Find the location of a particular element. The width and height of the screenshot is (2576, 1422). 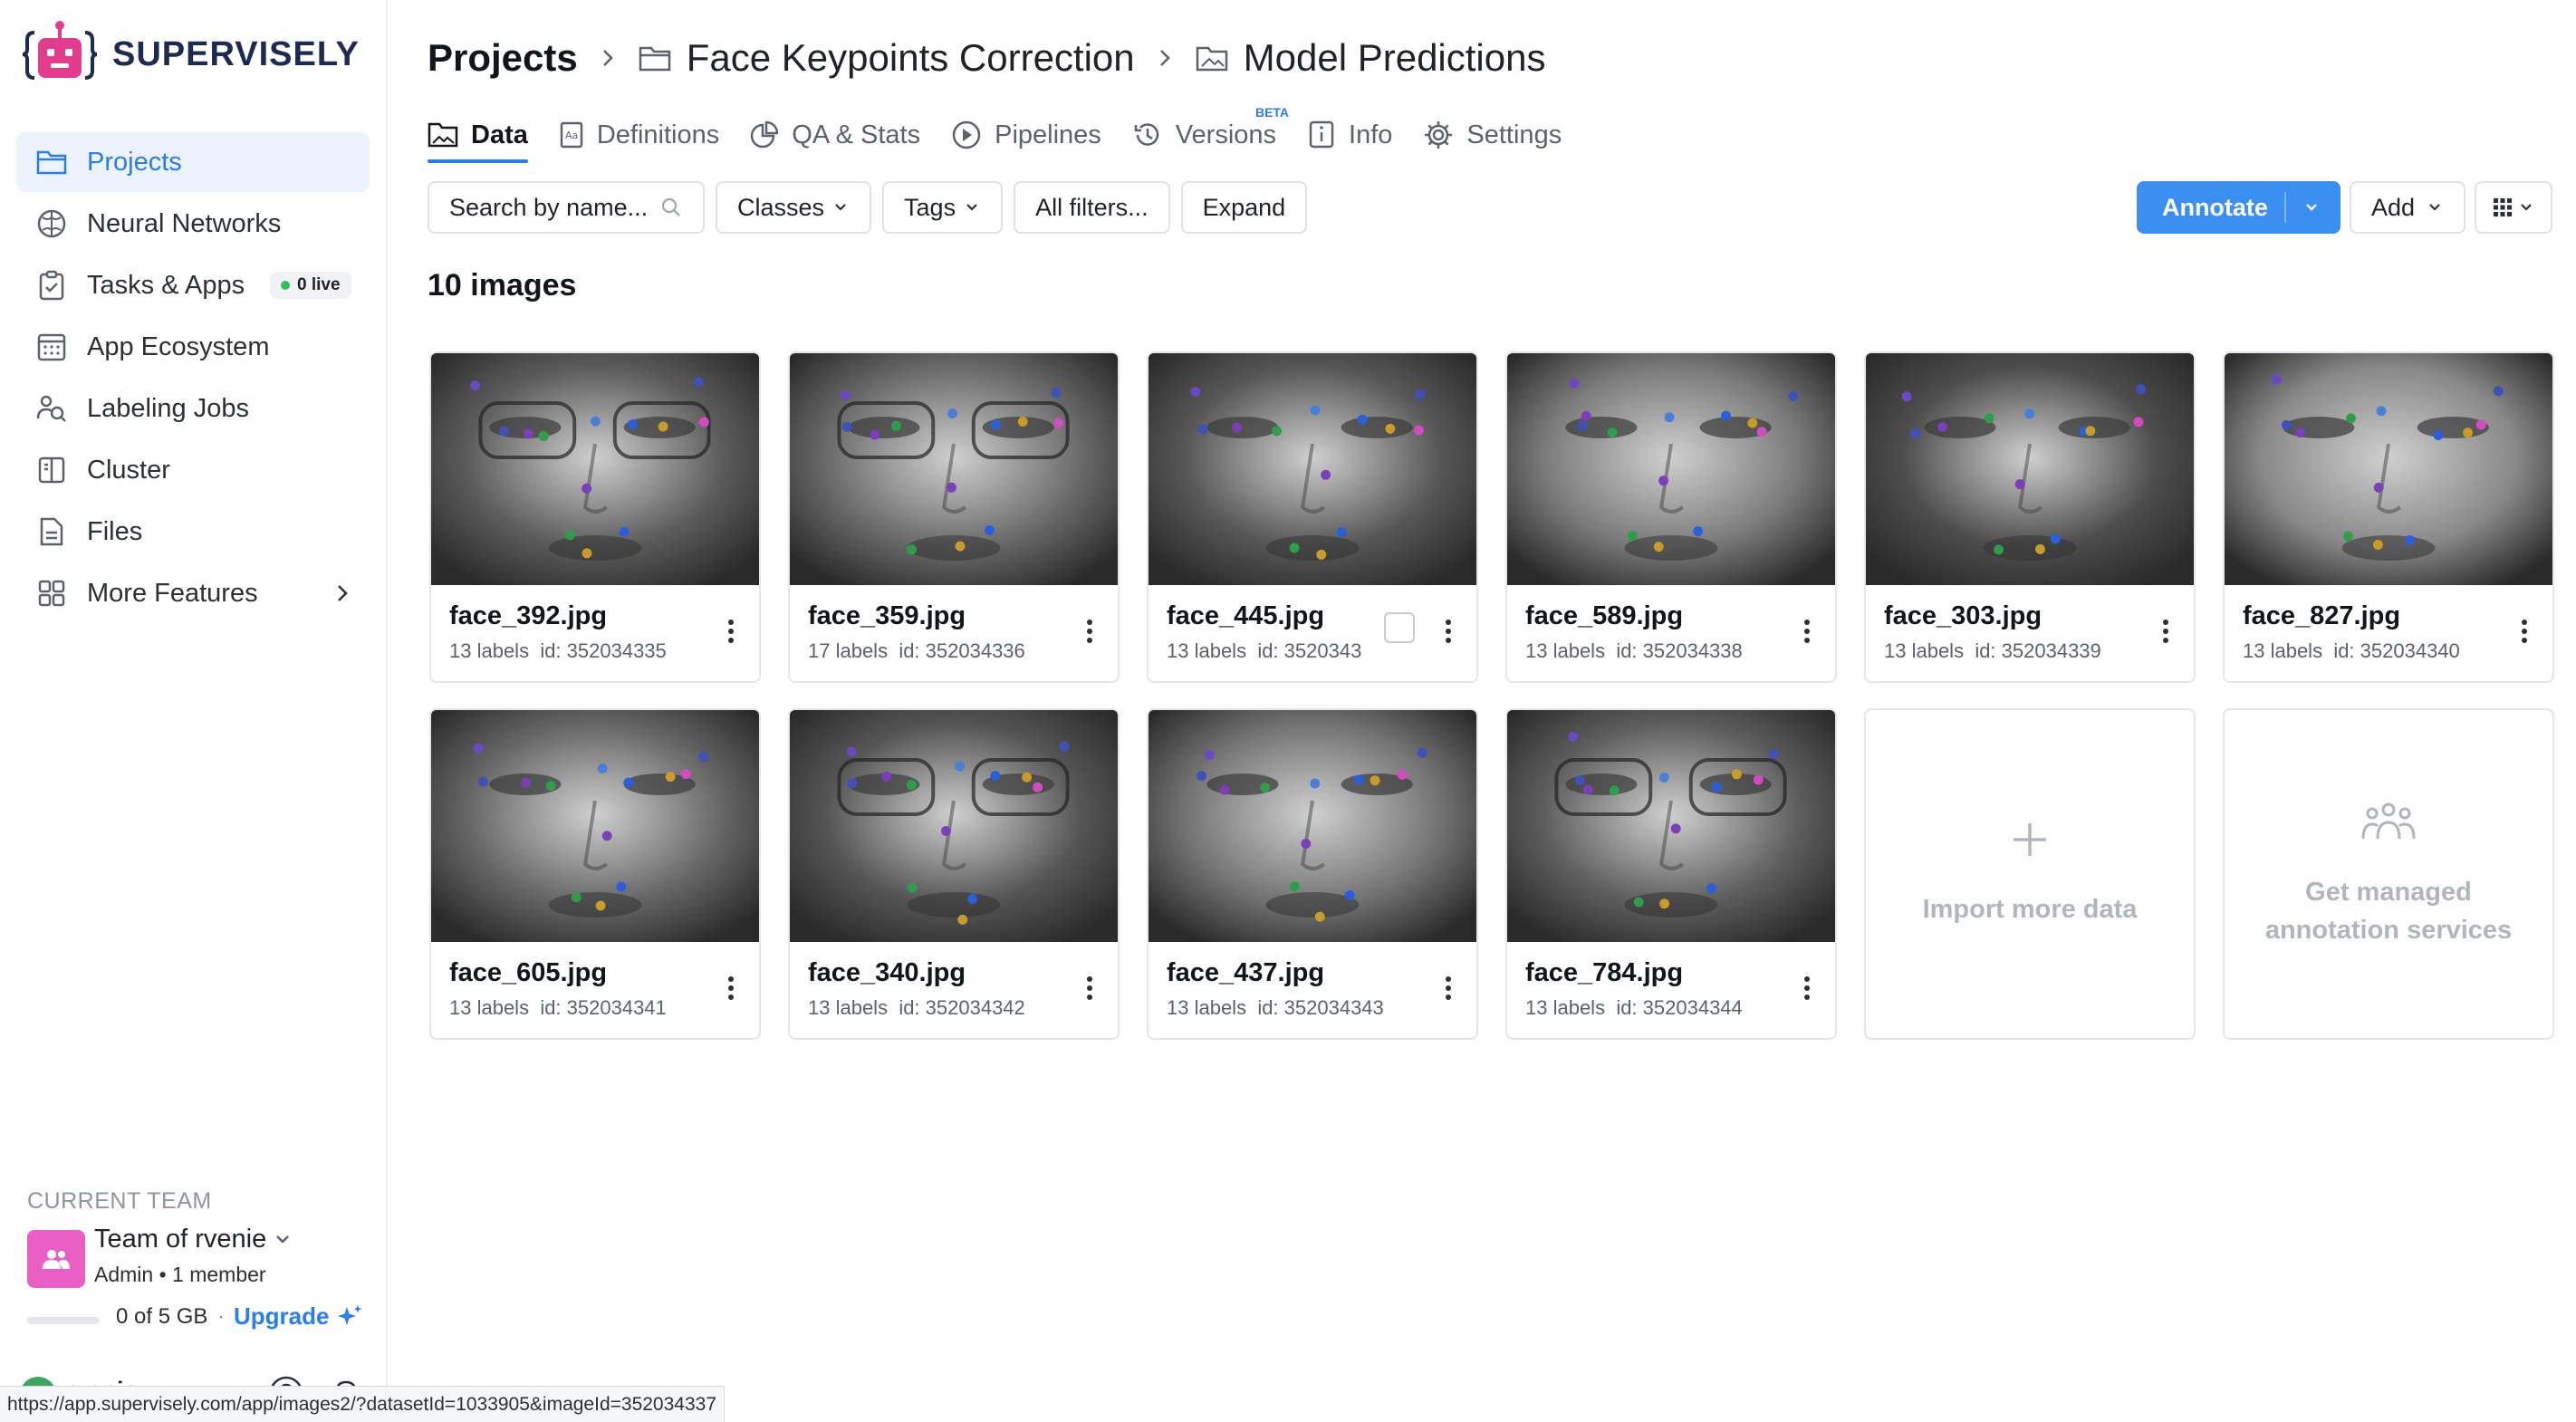

select-checkbox is located at coordinates (1399, 627).